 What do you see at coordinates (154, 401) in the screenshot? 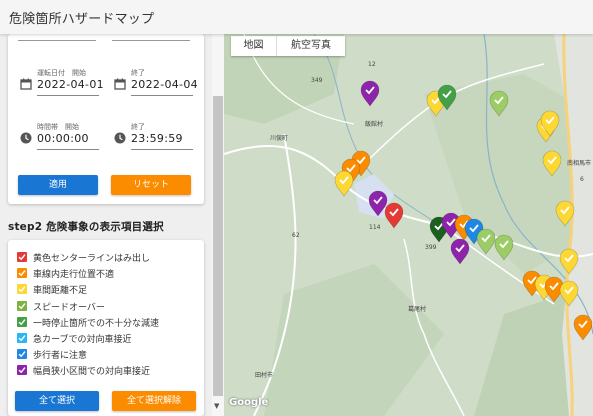
I see `deselect-all-button: 全て選択解除` at bounding box center [154, 401].